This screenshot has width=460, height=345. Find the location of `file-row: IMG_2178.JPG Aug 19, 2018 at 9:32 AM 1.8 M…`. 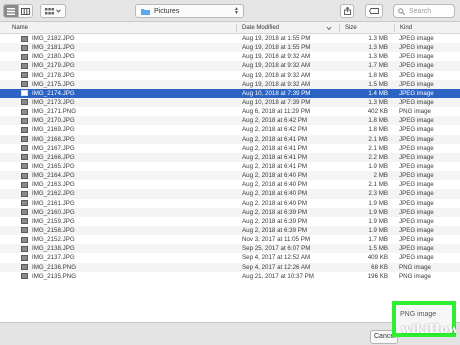

file-row: IMG_2178.JPG Aug 19, 2018 at 9:32 AM 1.8 M… is located at coordinates (230, 75).